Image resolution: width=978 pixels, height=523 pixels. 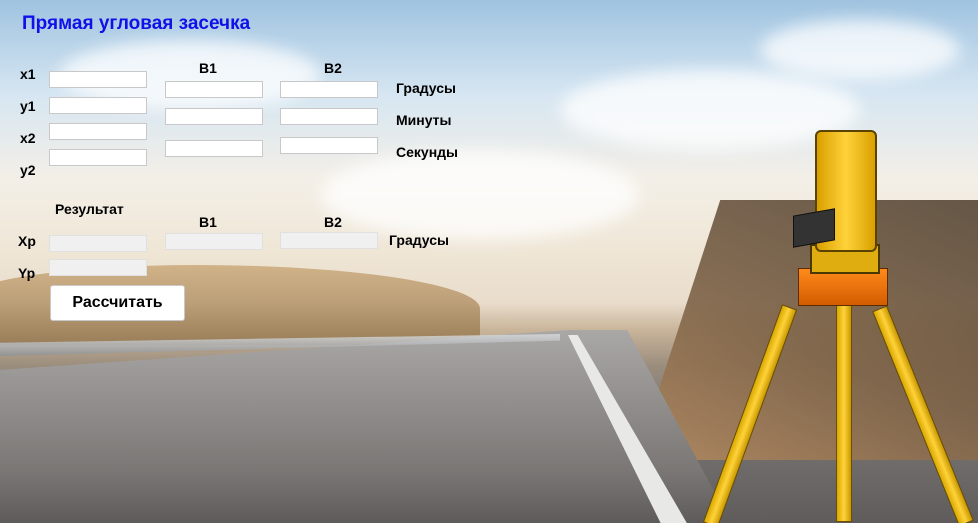 I want to click on label-xp: Xp, so click(x=27, y=241).